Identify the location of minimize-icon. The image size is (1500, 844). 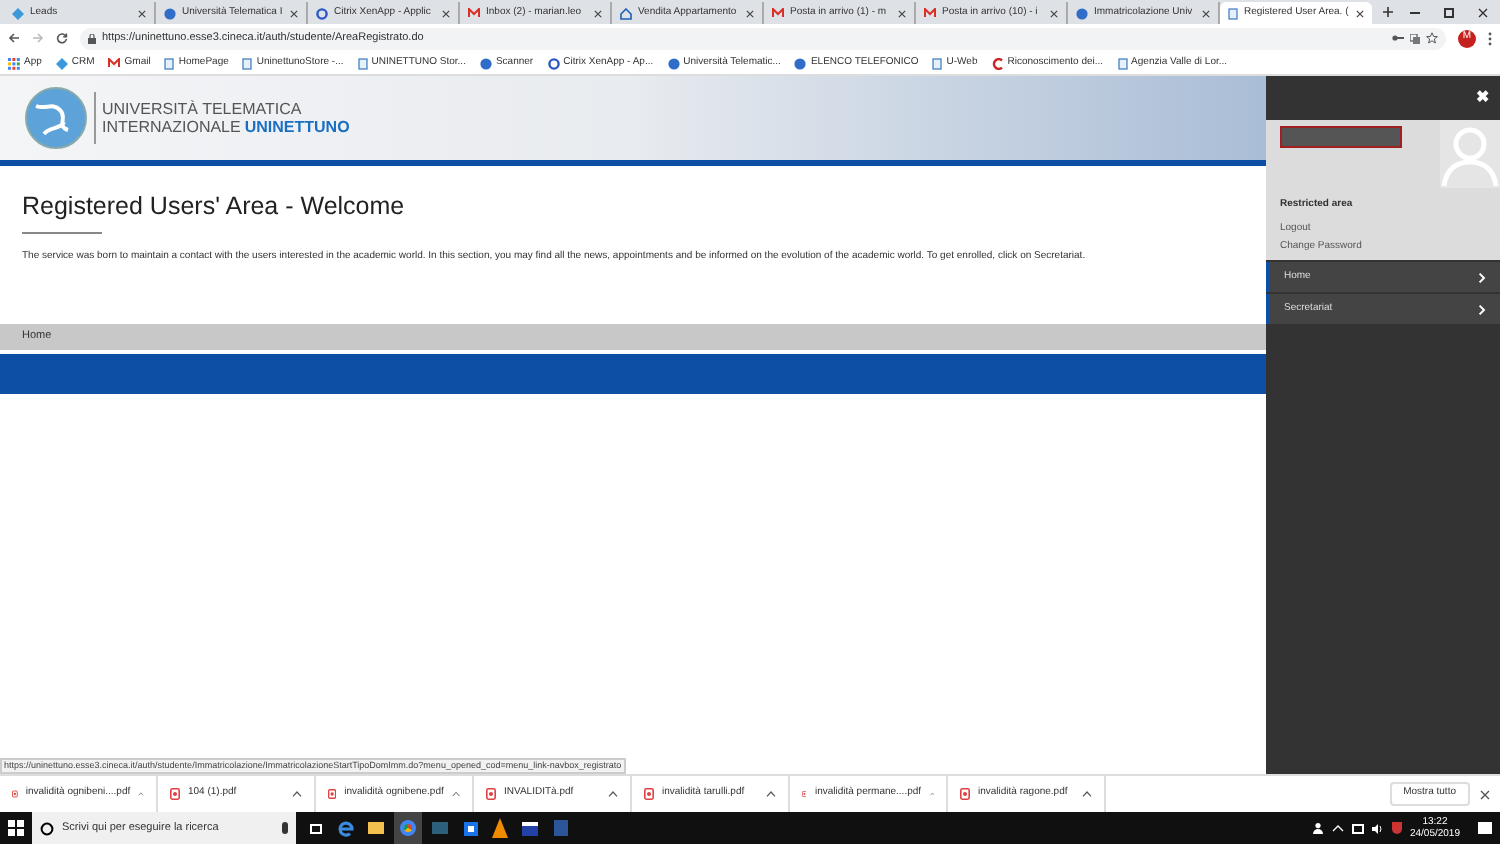
(1415, 12).